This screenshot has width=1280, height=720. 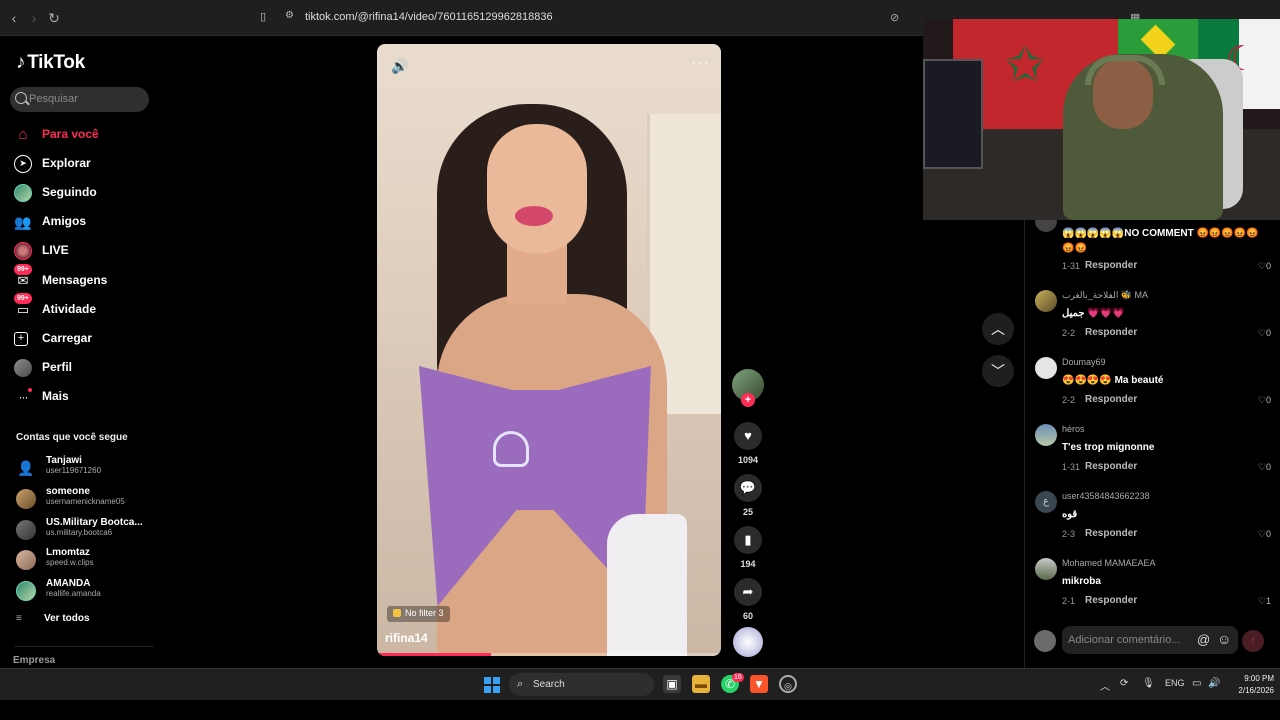 What do you see at coordinates (86, 469) in the screenshot?
I see `followed-account: 👤 Tanjawi user119671260` at bounding box center [86, 469].